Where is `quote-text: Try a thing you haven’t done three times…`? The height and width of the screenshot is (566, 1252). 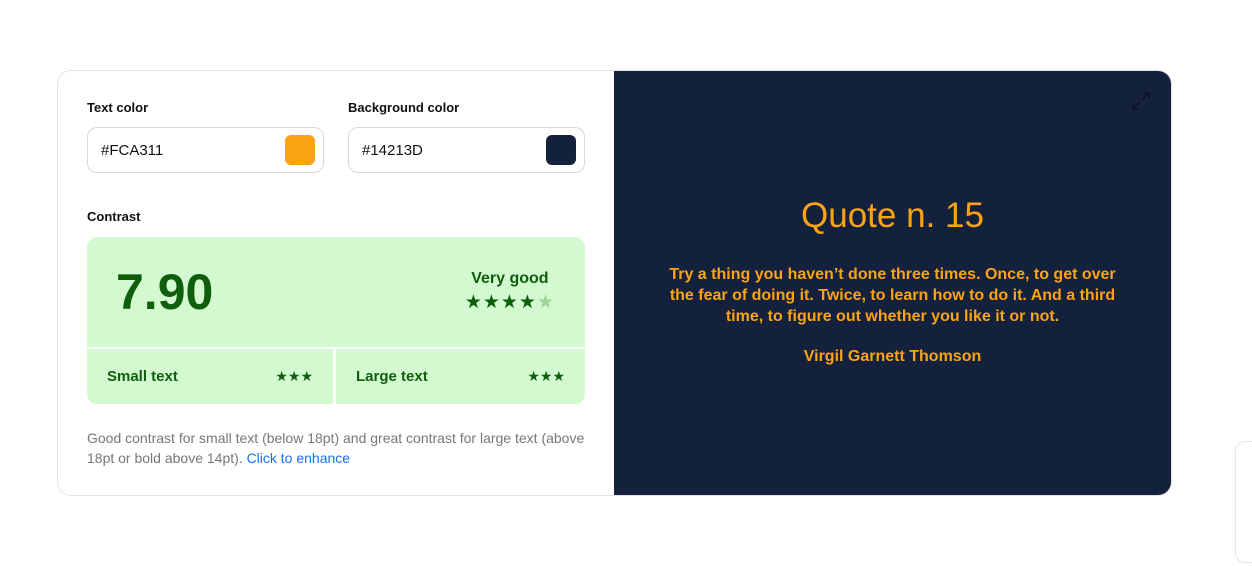 quote-text: Try a thing you haven’t done three times… is located at coordinates (892, 295).